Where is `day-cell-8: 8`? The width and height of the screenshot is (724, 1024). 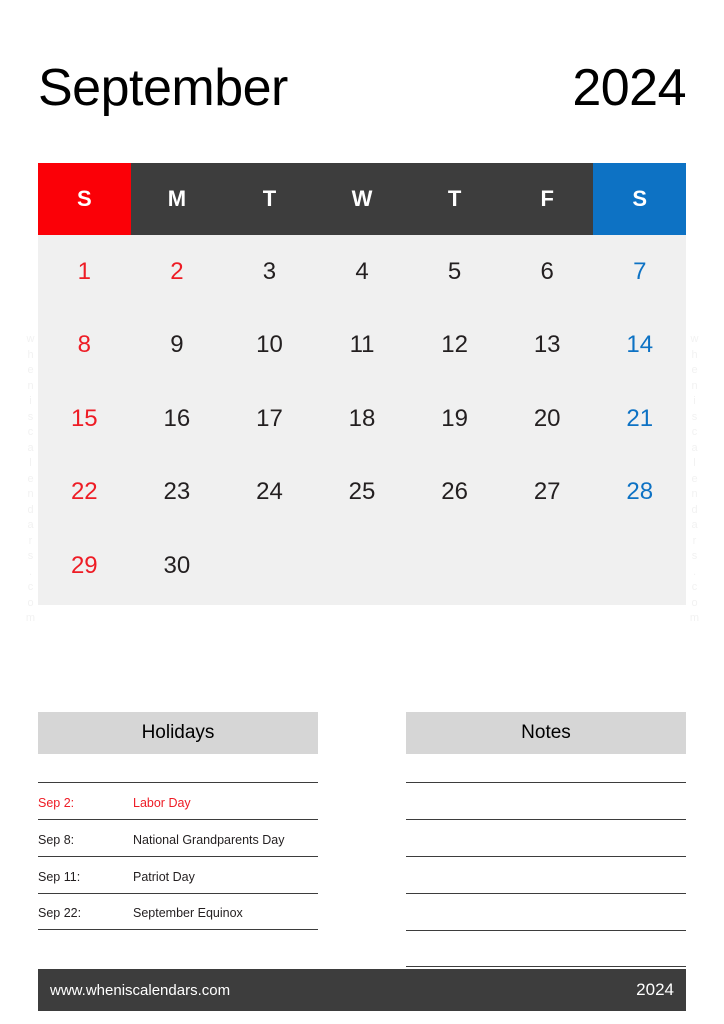
day-cell-8: 8 is located at coordinates (84, 346).